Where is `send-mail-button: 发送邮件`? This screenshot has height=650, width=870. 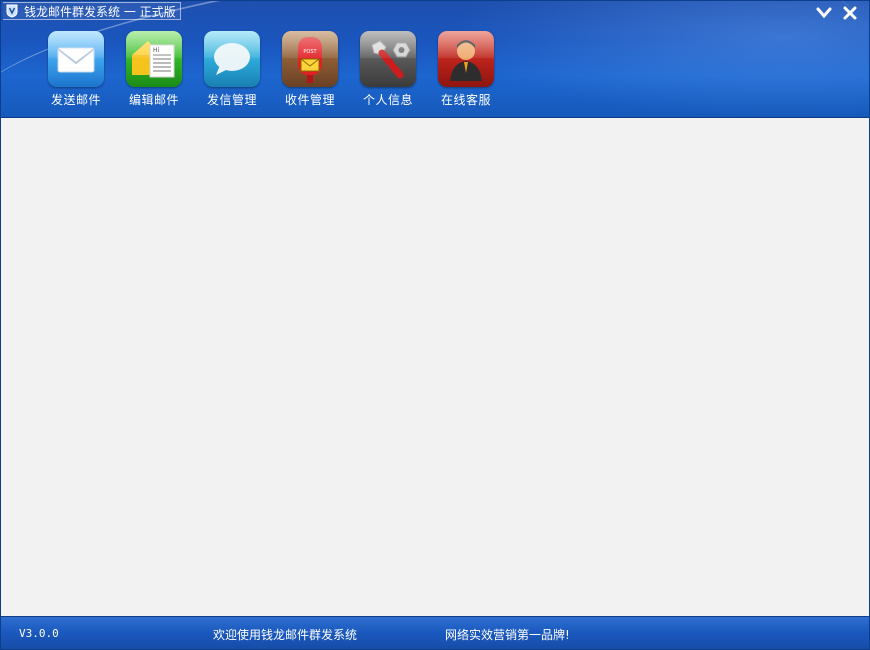 send-mail-button: 发送邮件 is located at coordinates (76, 69).